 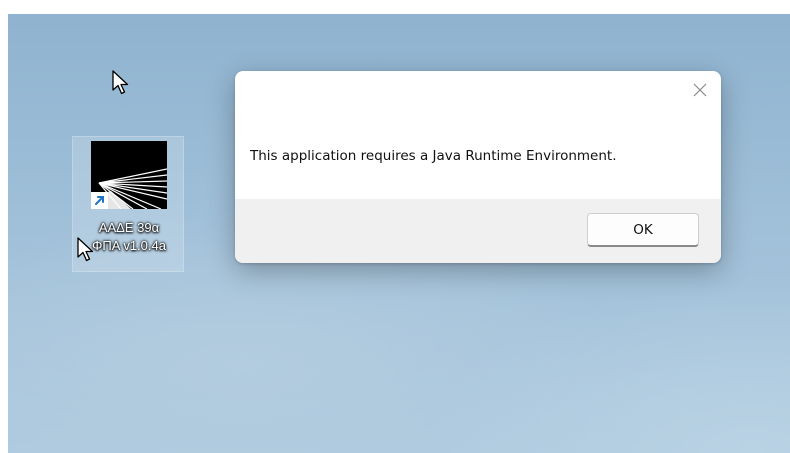 I want to click on close-icon, so click(x=700, y=90).